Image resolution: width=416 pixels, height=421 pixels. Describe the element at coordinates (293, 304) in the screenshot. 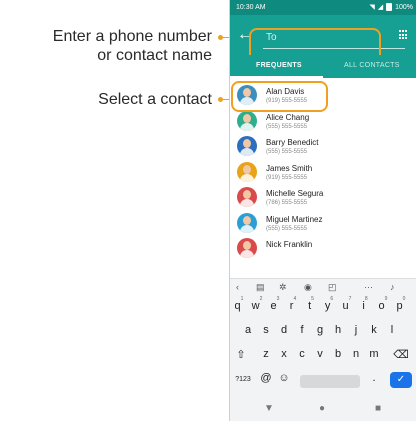

I see `key: r4` at that location.